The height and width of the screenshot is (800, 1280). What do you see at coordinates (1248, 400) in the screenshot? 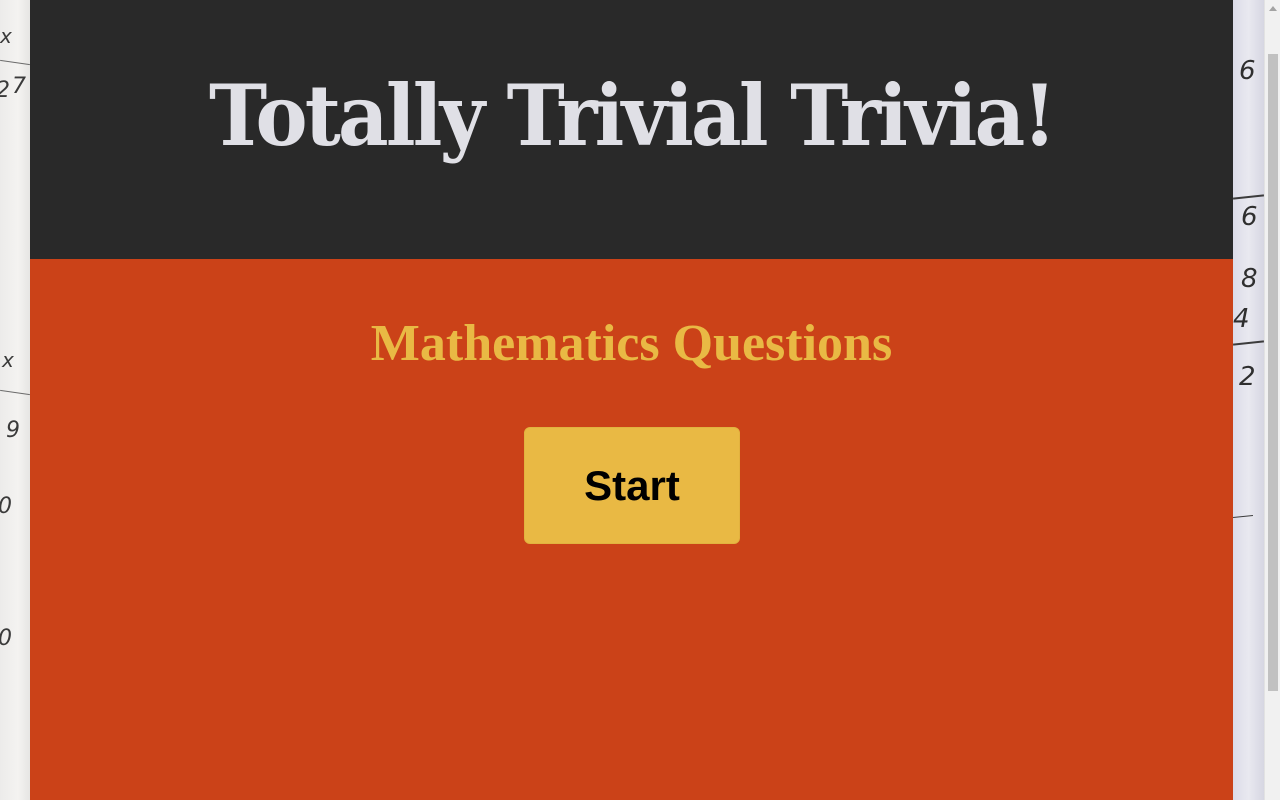
I see `background-paper-right: 6 6 8 4 2` at bounding box center [1248, 400].